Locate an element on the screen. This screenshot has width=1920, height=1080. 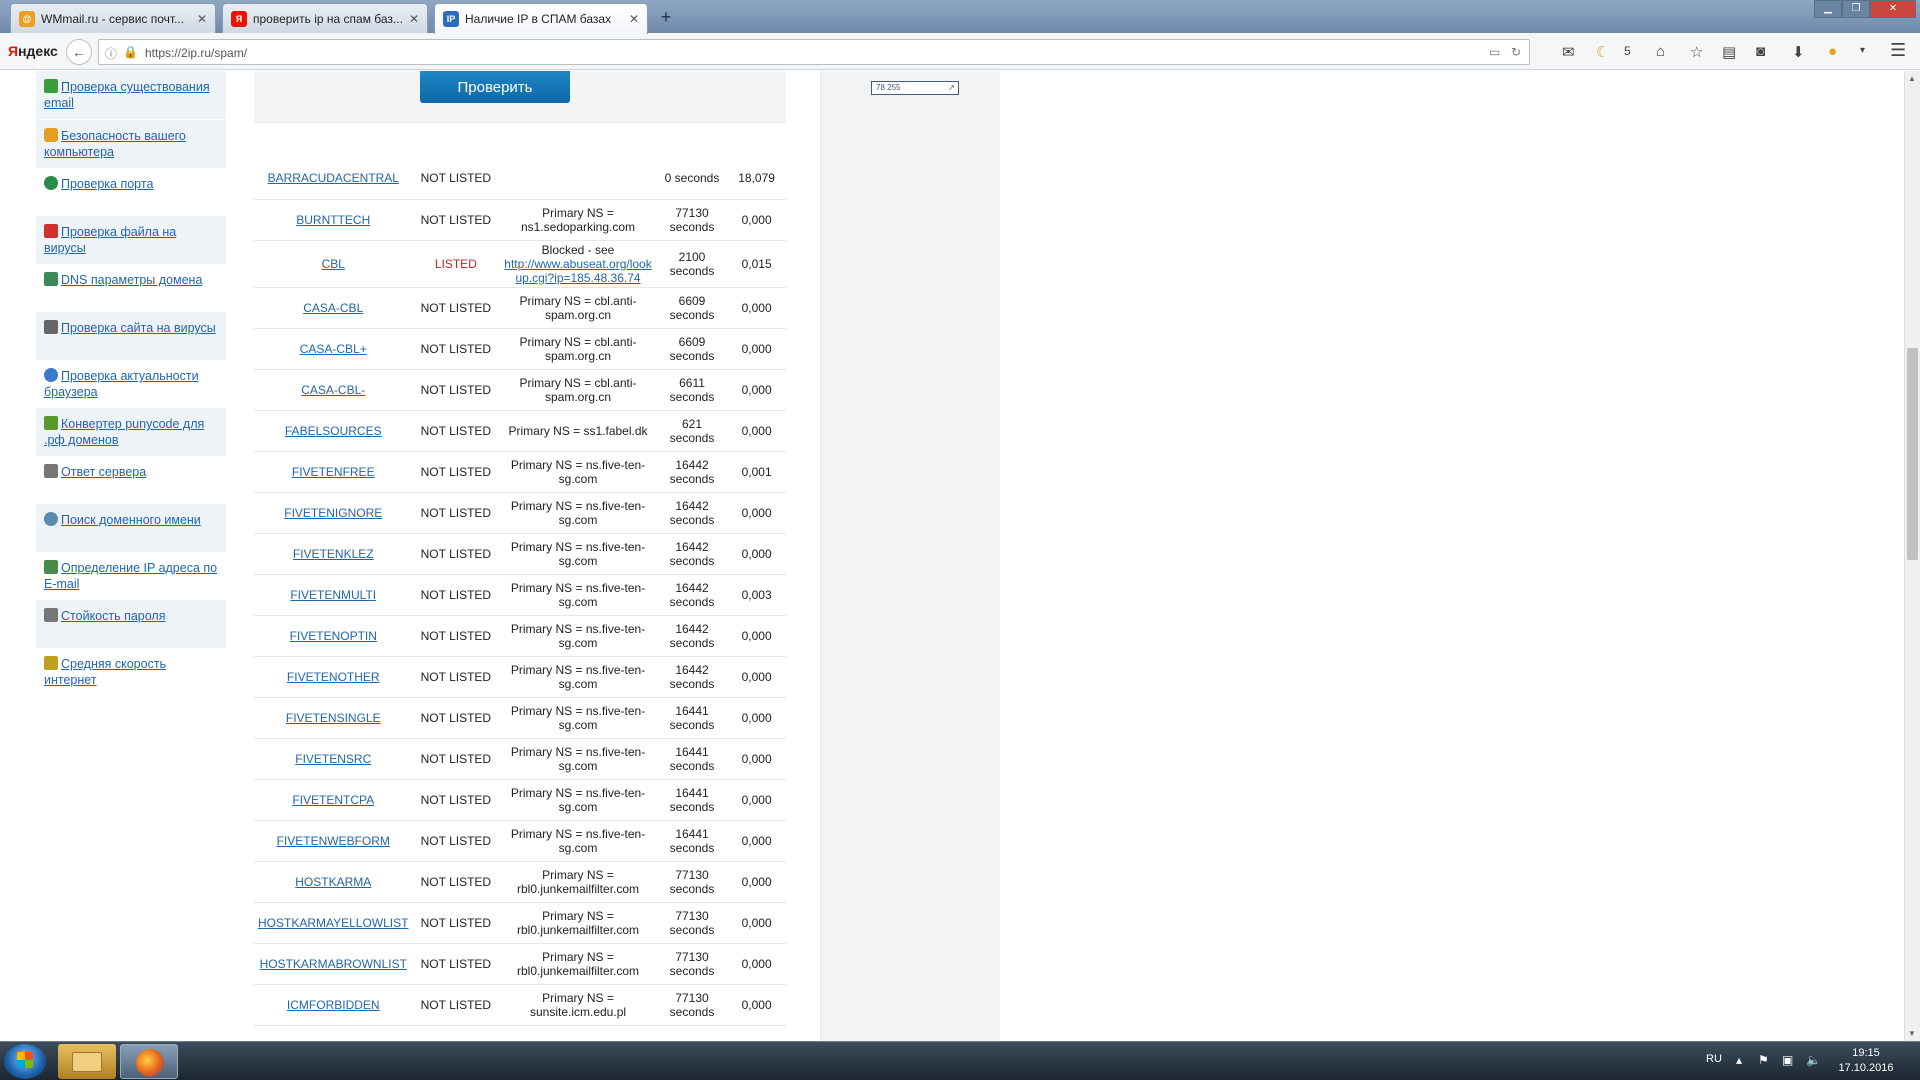
network-icon: ▣ is located at coordinates (1787, 1060).